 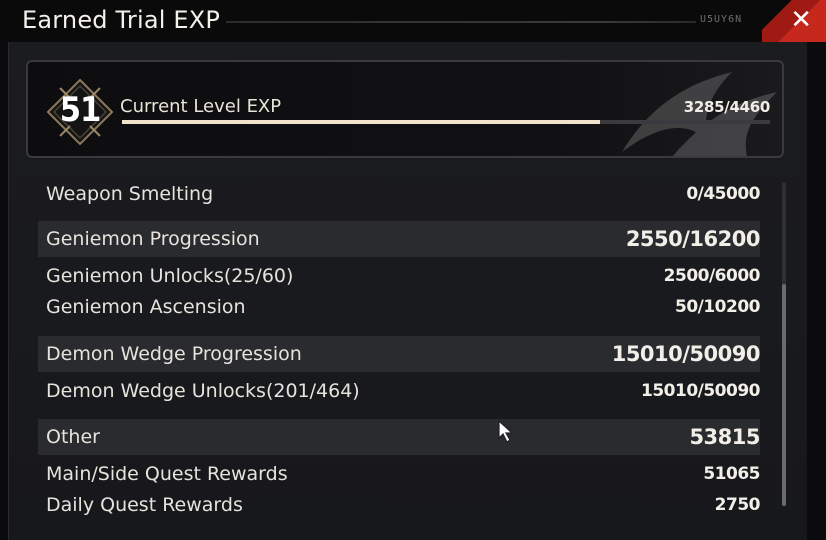 I want to click on title-bar: Earned Trial EXP U5UY6N ✕, so click(x=413, y=21).